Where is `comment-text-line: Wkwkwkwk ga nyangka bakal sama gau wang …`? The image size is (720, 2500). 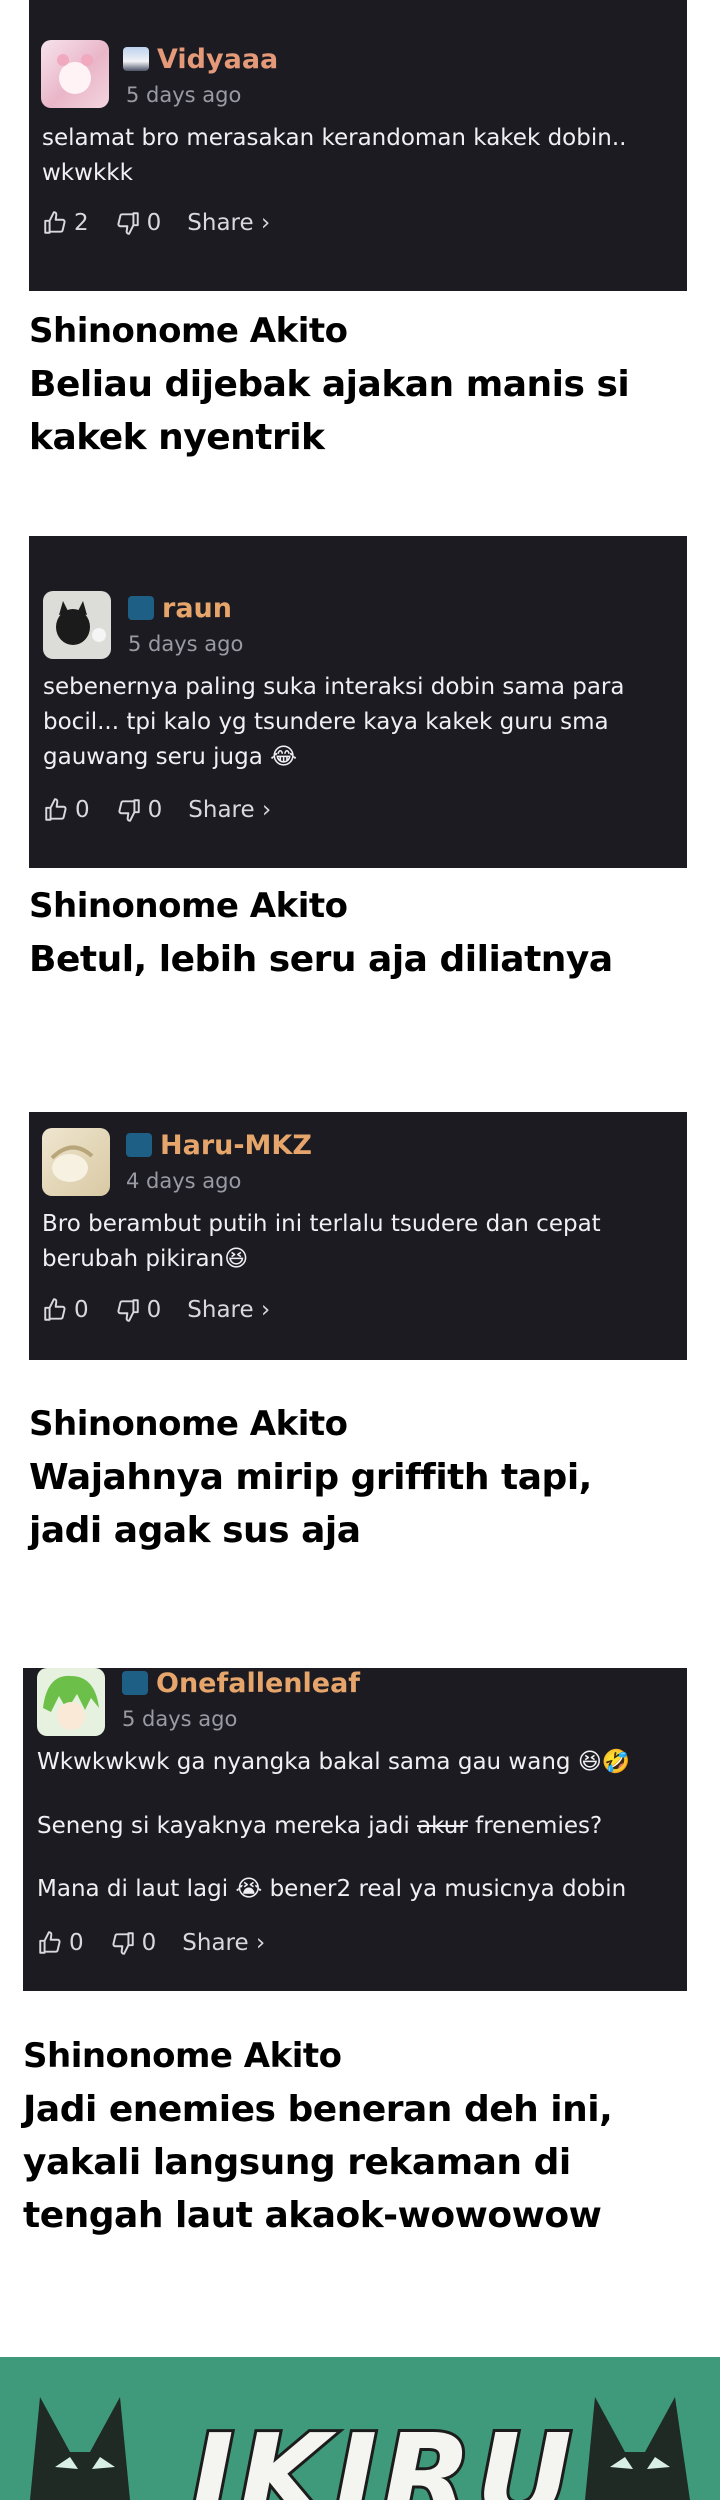 comment-text-line: Wkwkwkwk ga nyangka bakal sama gau wang … is located at coordinates (334, 1762).